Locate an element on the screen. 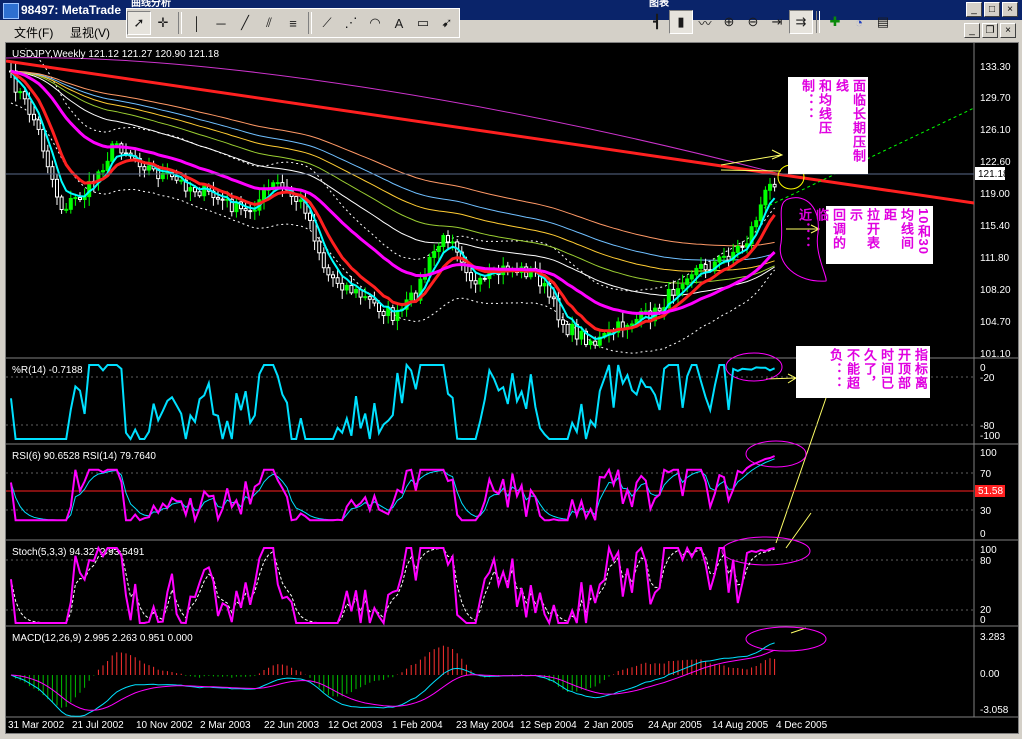 Image resolution: width=1022 pixels, height=739 pixels. close-button: × is located at coordinates (1010, 9).